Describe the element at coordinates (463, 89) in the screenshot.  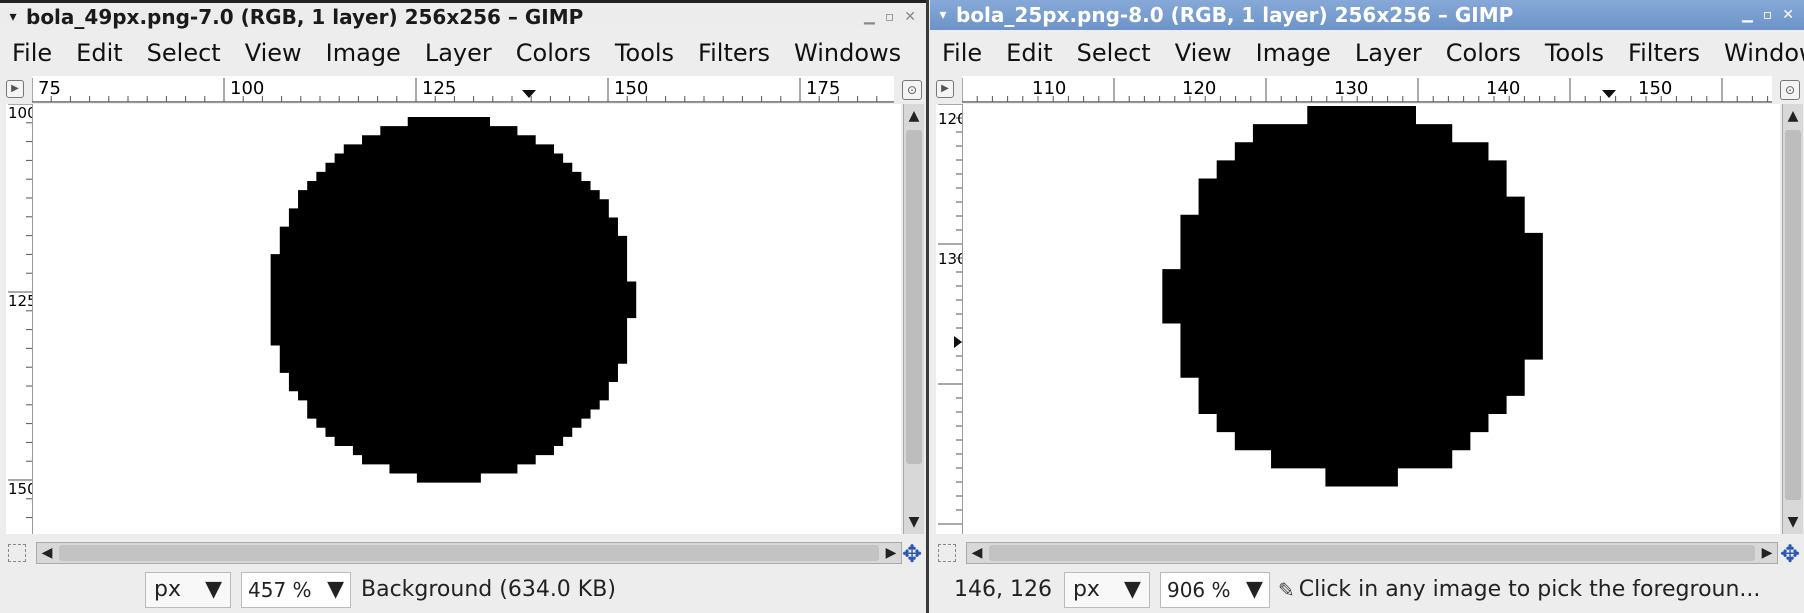
I see `horizontal-ruler: 75 100 125 150 175` at that location.